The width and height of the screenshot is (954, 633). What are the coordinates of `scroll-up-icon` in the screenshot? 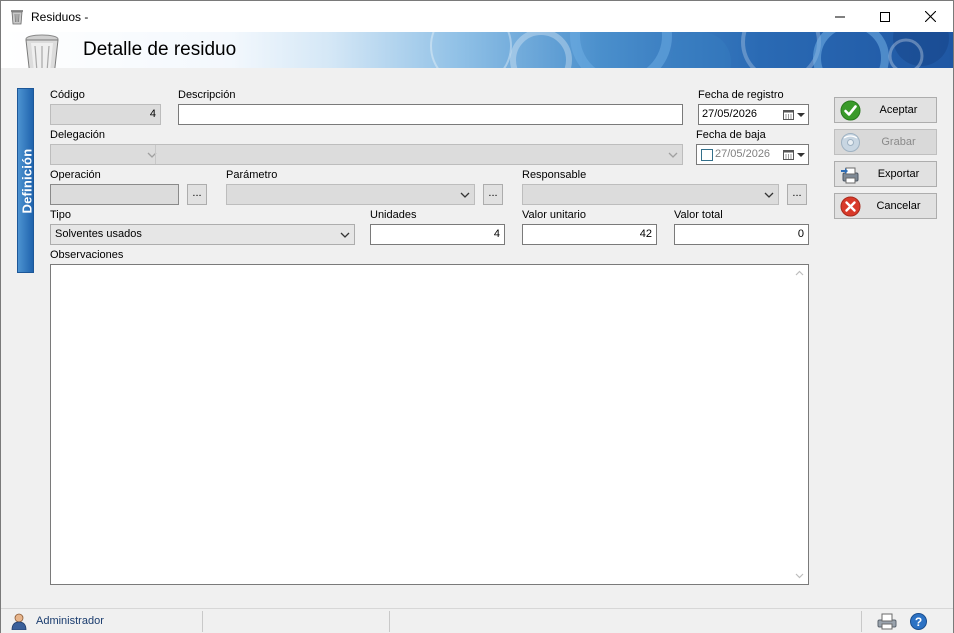 It's located at (799, 273).